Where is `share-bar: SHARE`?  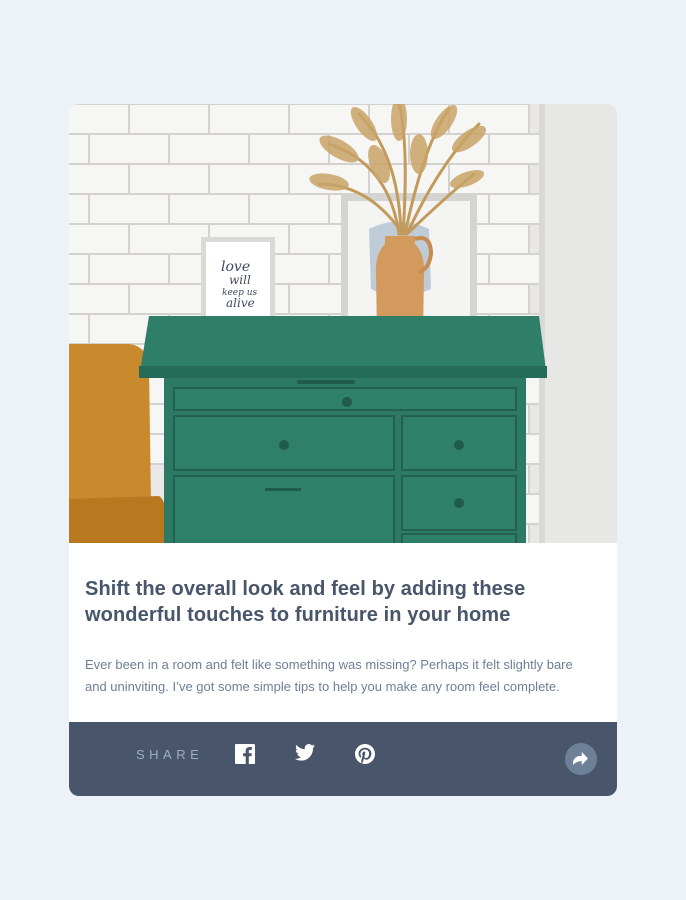
share-bar: SHARE is located at coordinates (343, 759).